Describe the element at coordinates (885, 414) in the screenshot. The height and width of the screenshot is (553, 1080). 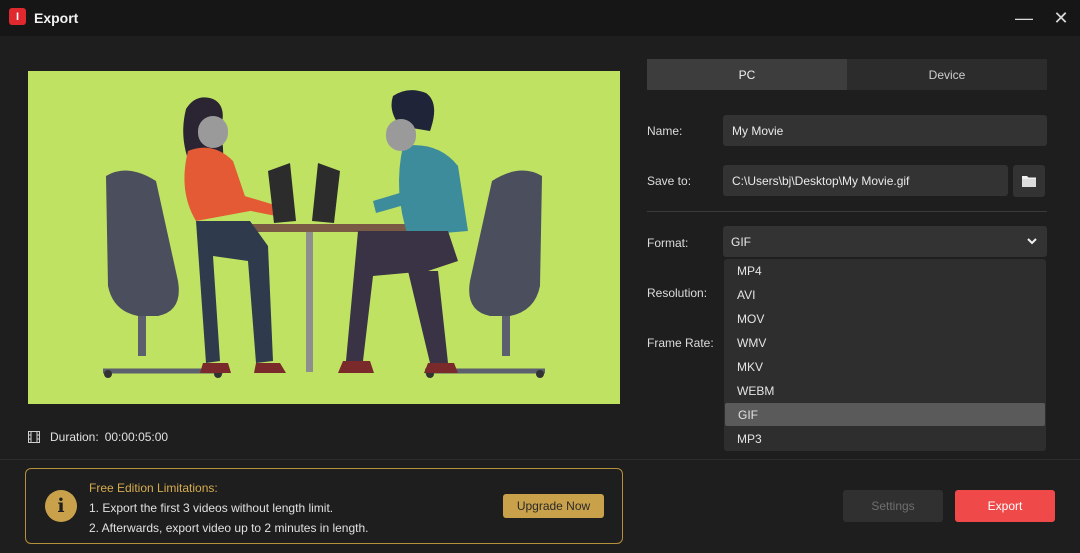
I see `format-option-gif: GIF` at that location.